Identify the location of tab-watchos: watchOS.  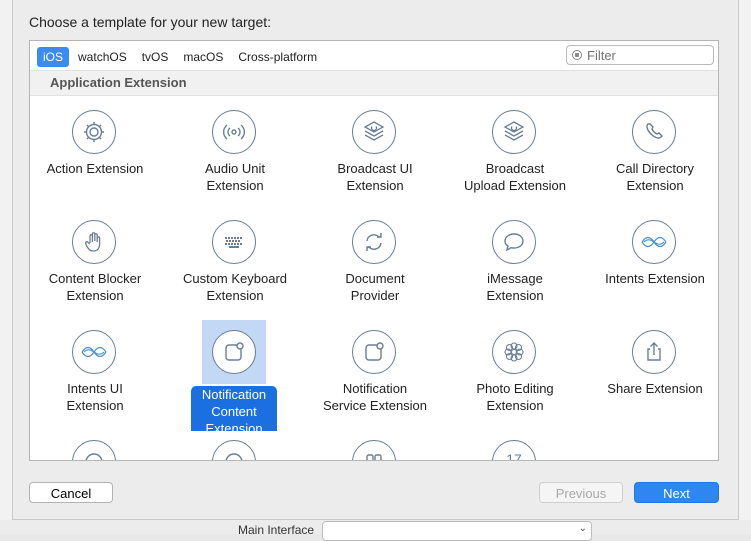
(102, 57).